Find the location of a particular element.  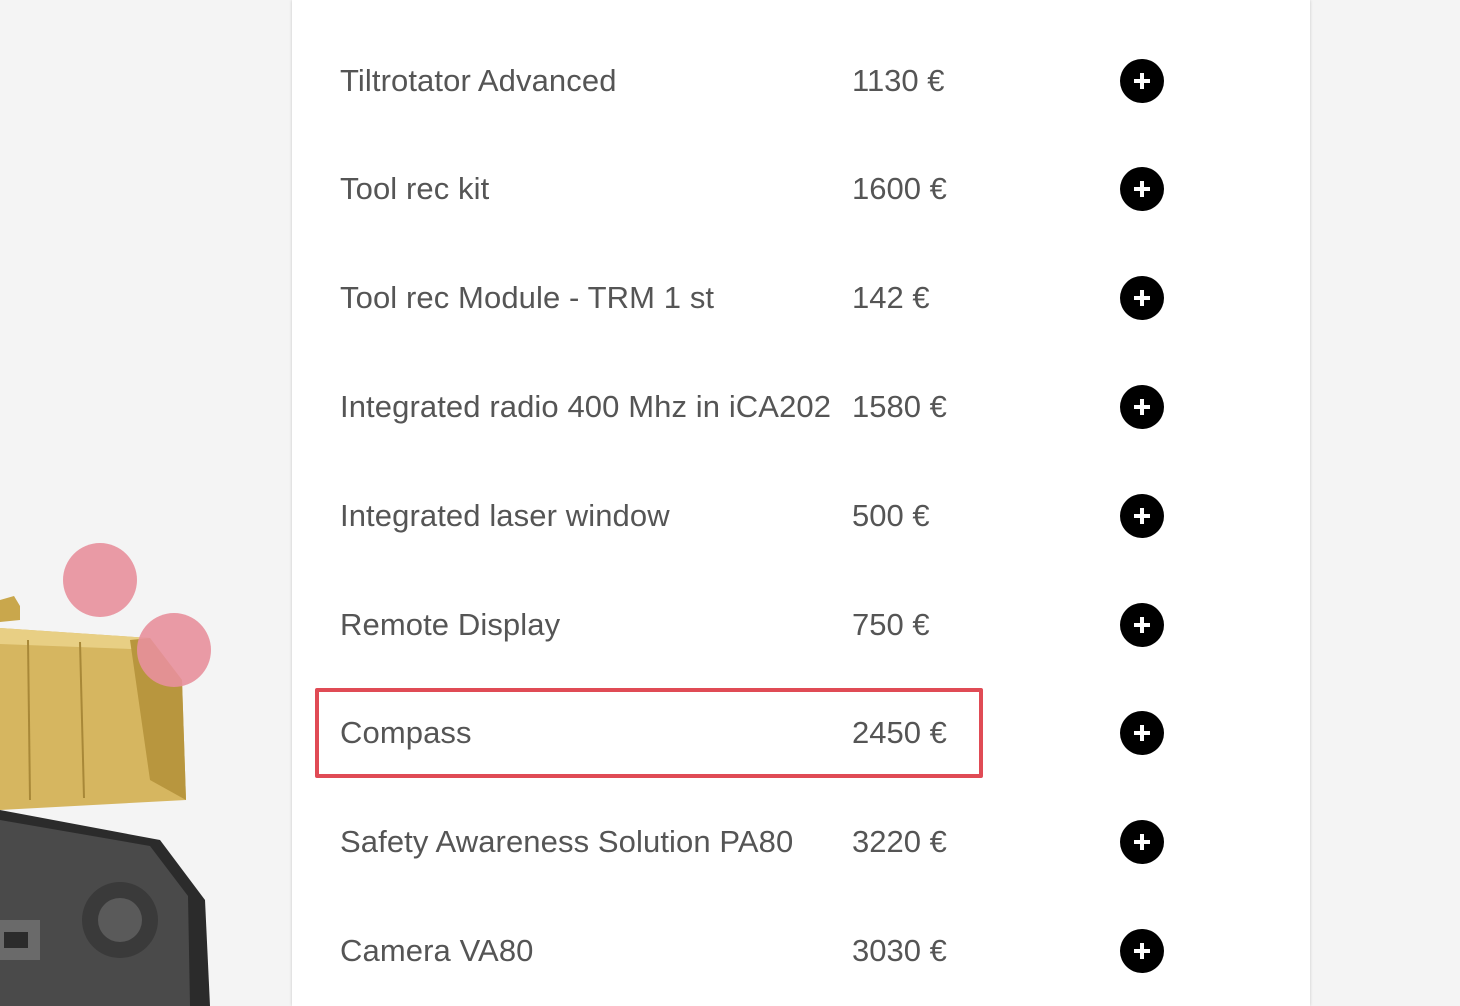

list-item: Safety Awareness Solution PA80 3220 € is located at coordinates (780, 842).